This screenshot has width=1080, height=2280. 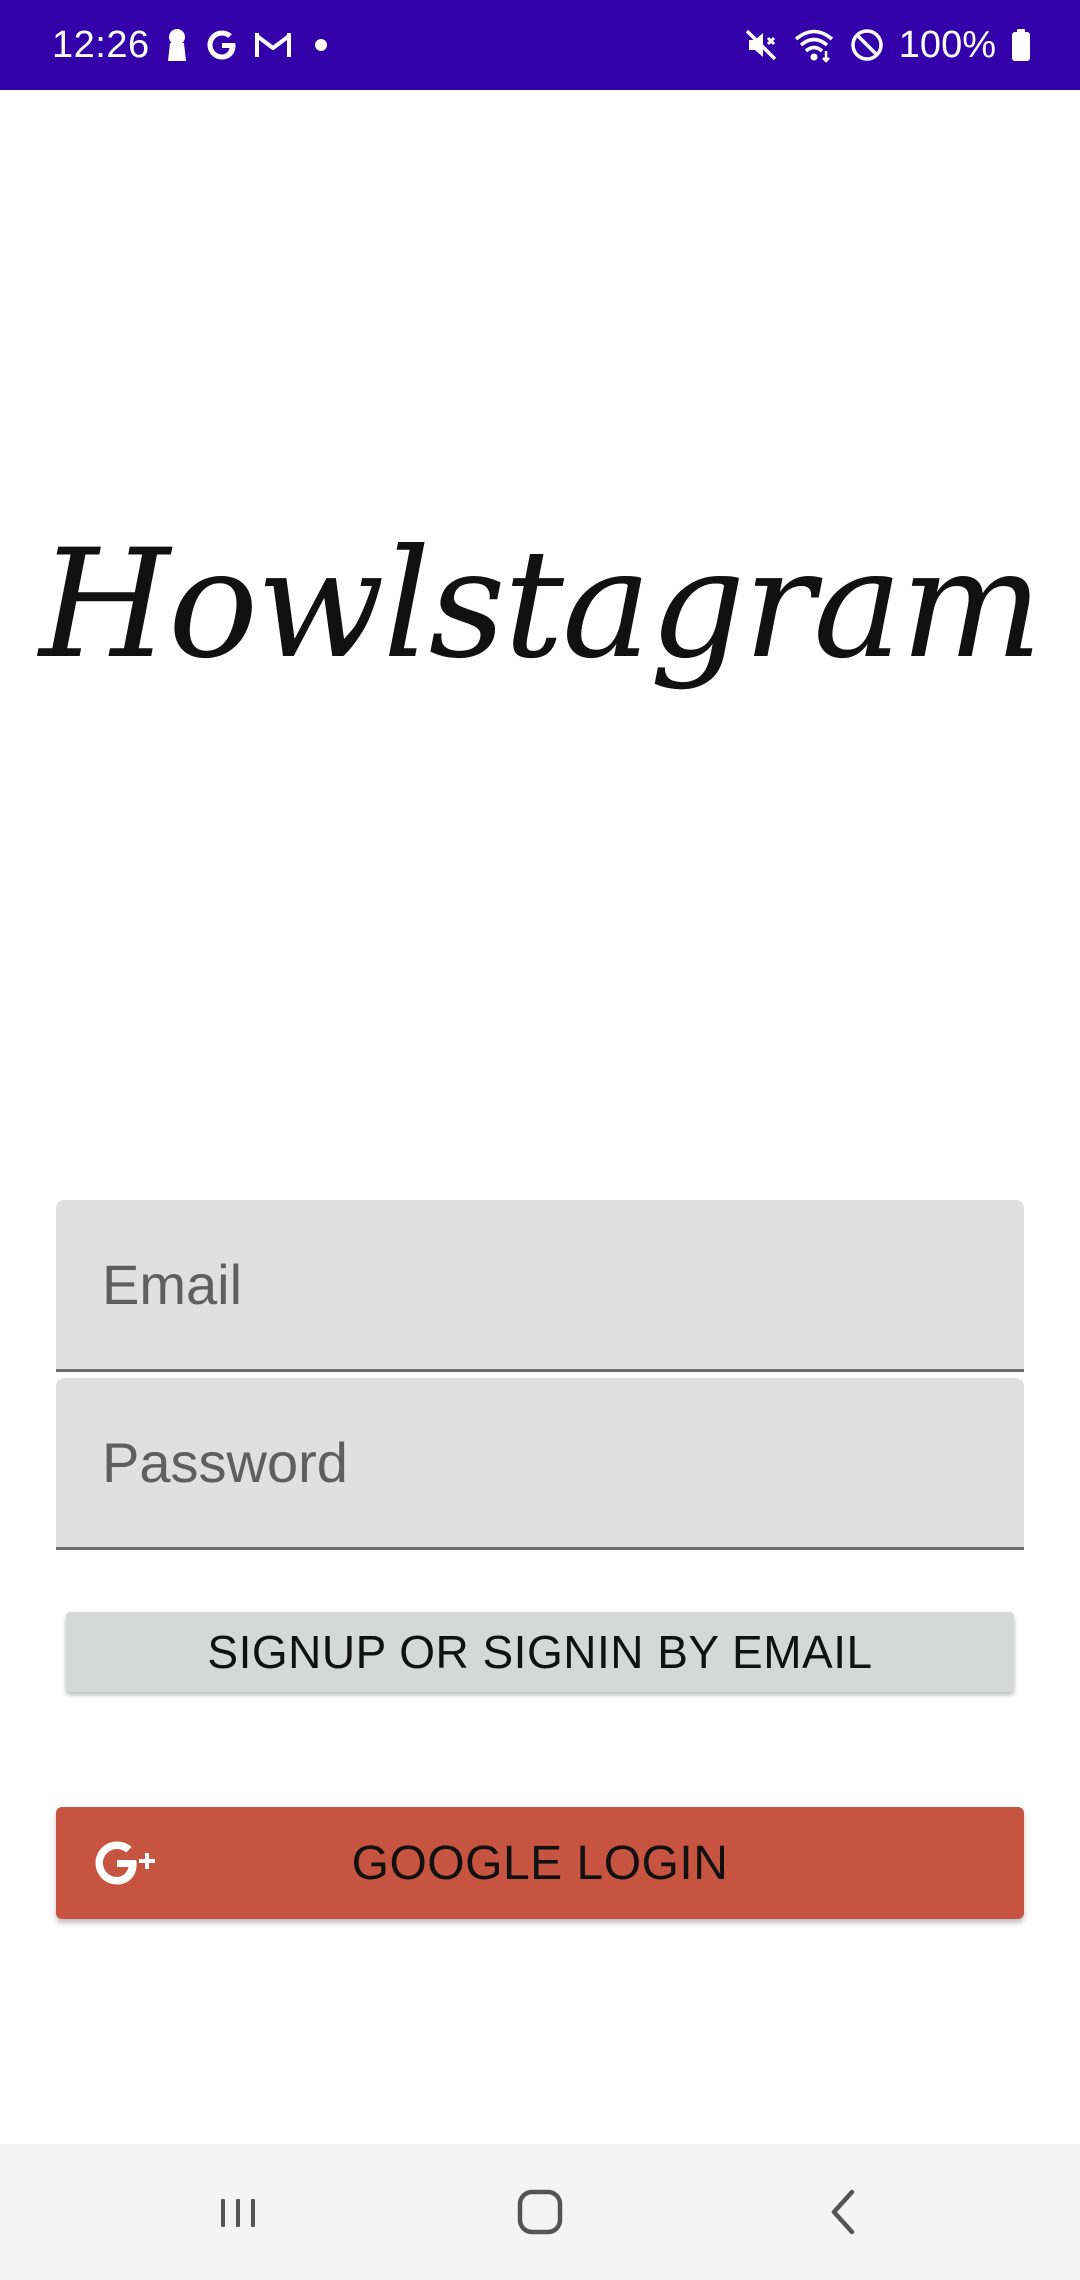 I want to click on do-not-disturb-icon, so click(x=867, y=45).